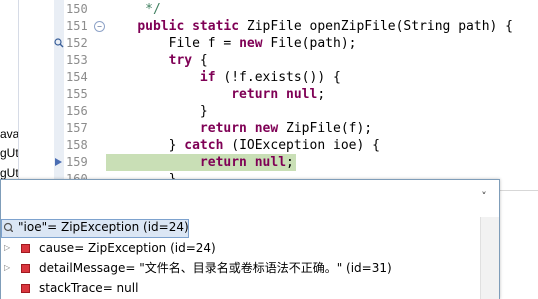 This screenshot has height=299, width=538. Describe the element at coordinates (77, 9) in the screenshot. I see `line-number: 150` at that location.